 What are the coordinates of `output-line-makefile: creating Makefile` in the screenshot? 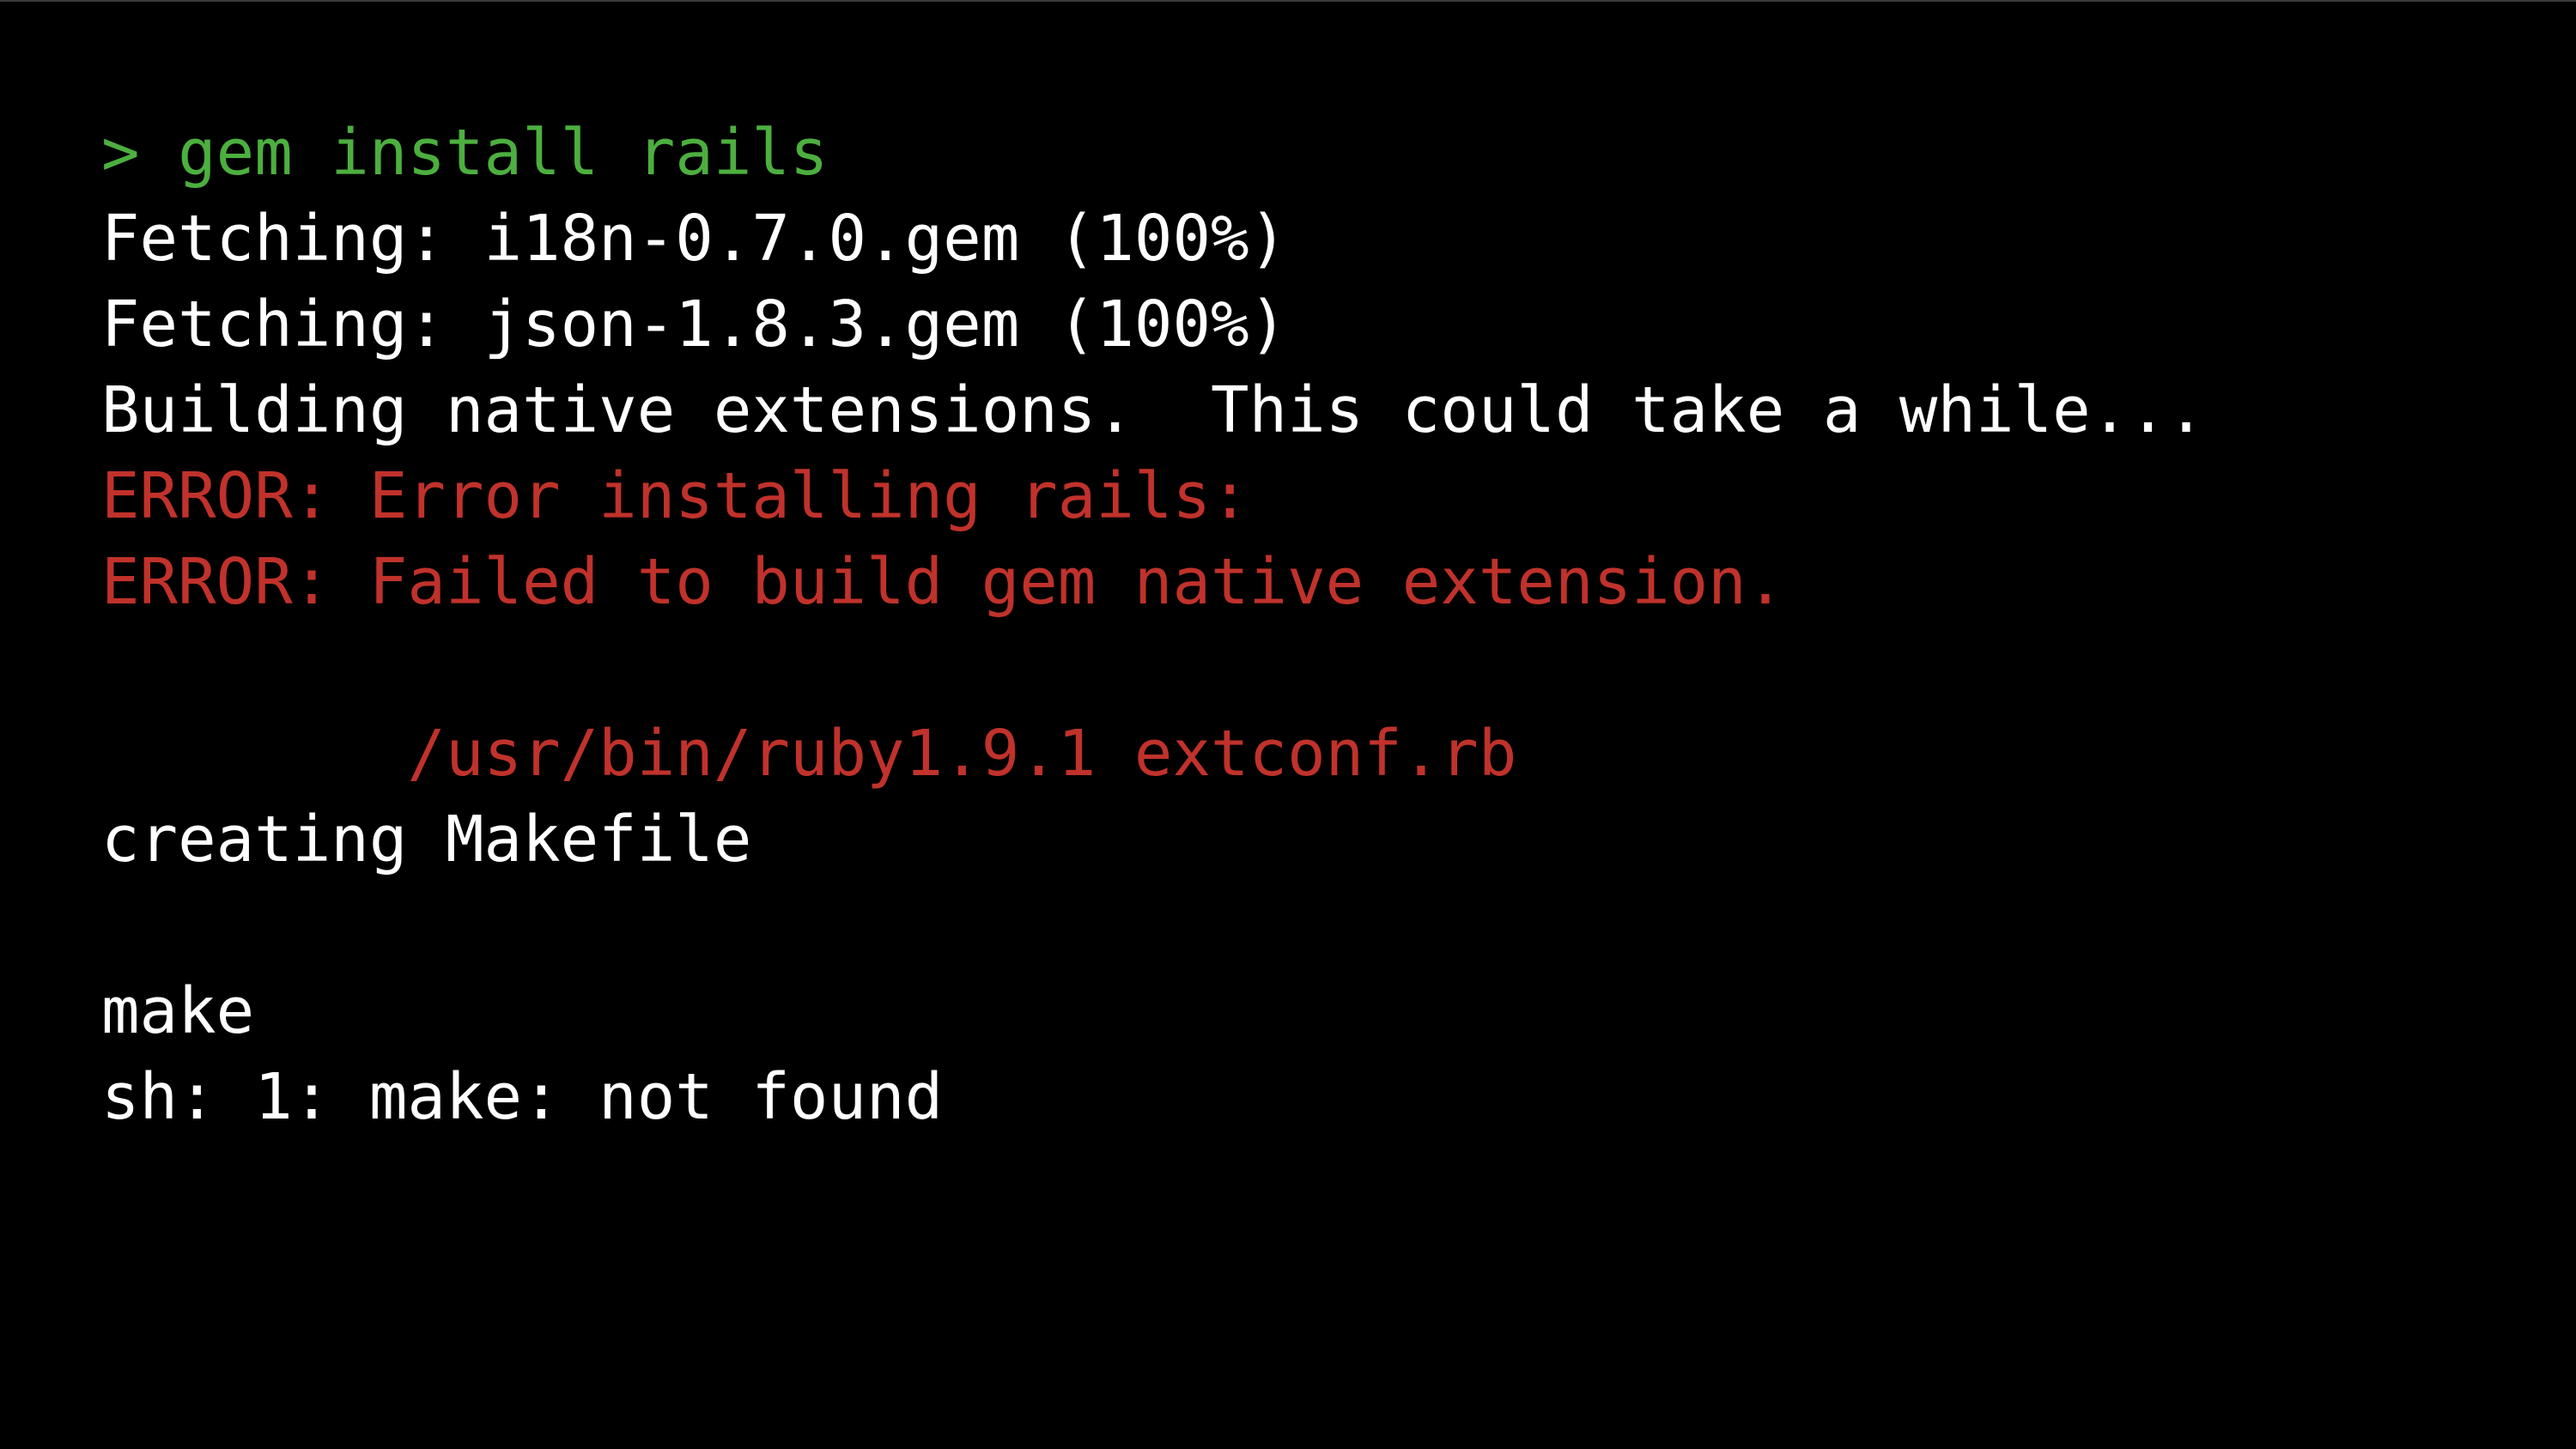 It's located at (426, 839).